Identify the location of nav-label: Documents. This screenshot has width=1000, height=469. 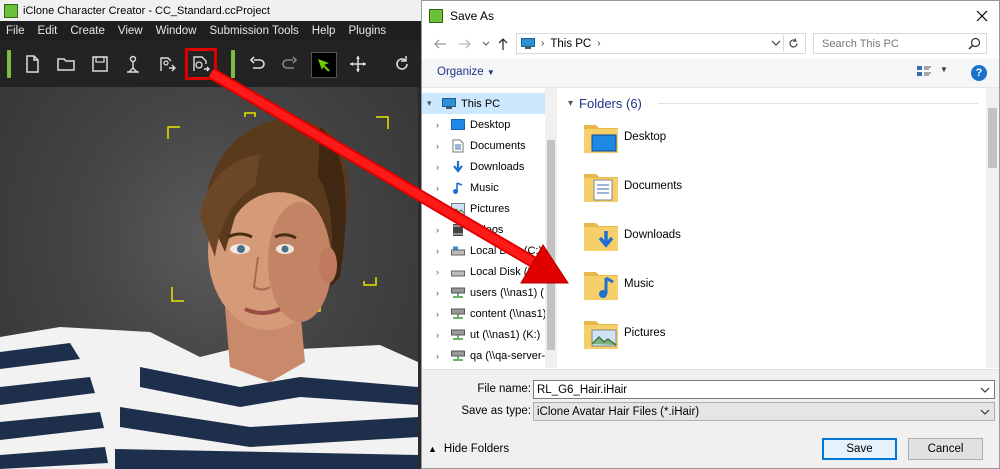
(498, 145).